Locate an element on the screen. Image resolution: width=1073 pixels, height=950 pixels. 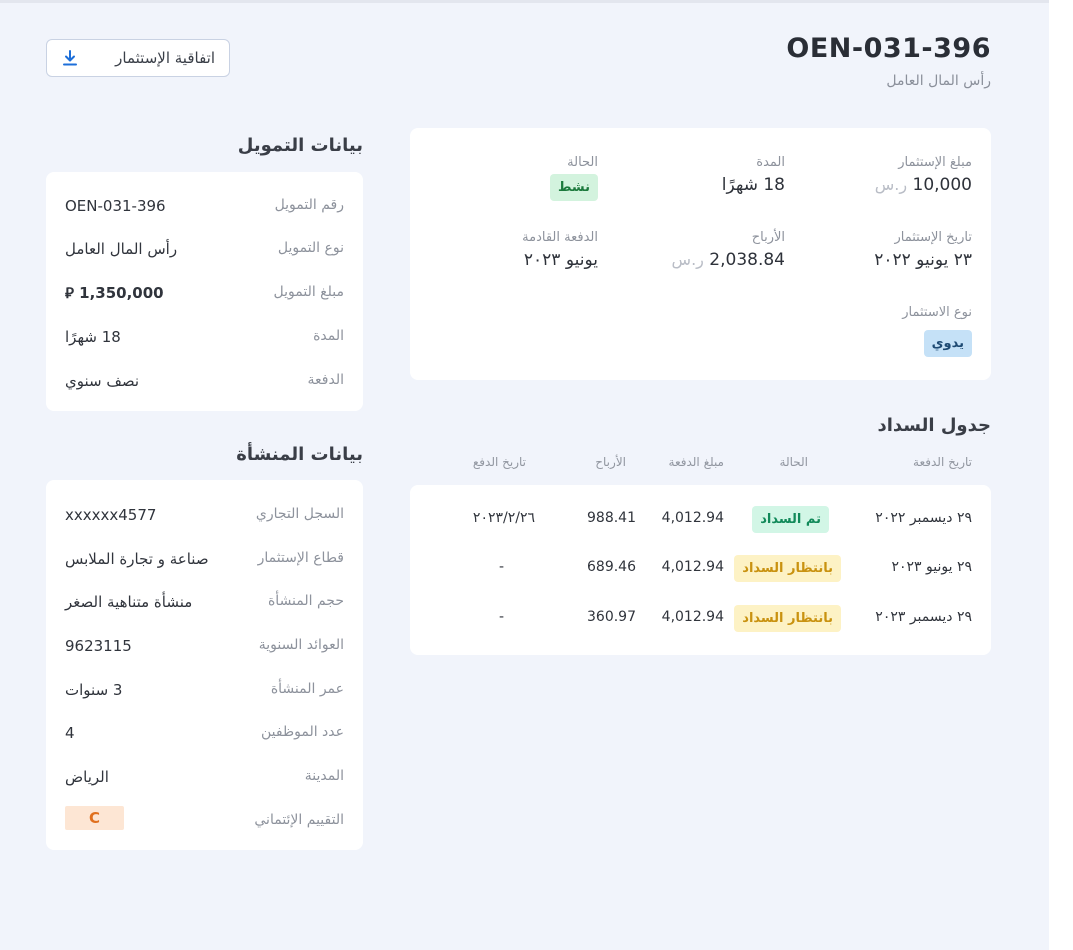
establishment-row: المدينة الرياض is located at coordinates (204, 778).